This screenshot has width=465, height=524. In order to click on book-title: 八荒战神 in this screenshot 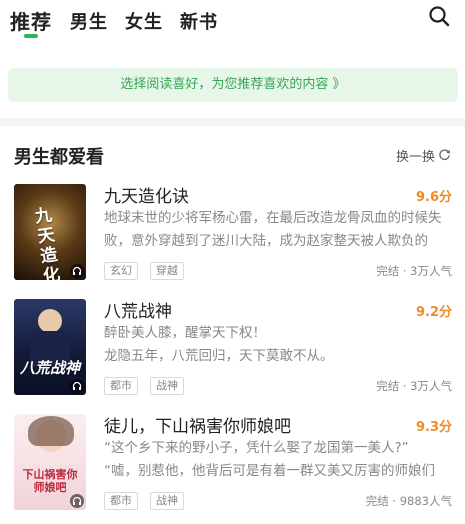, I will do `click(138, 309)`.